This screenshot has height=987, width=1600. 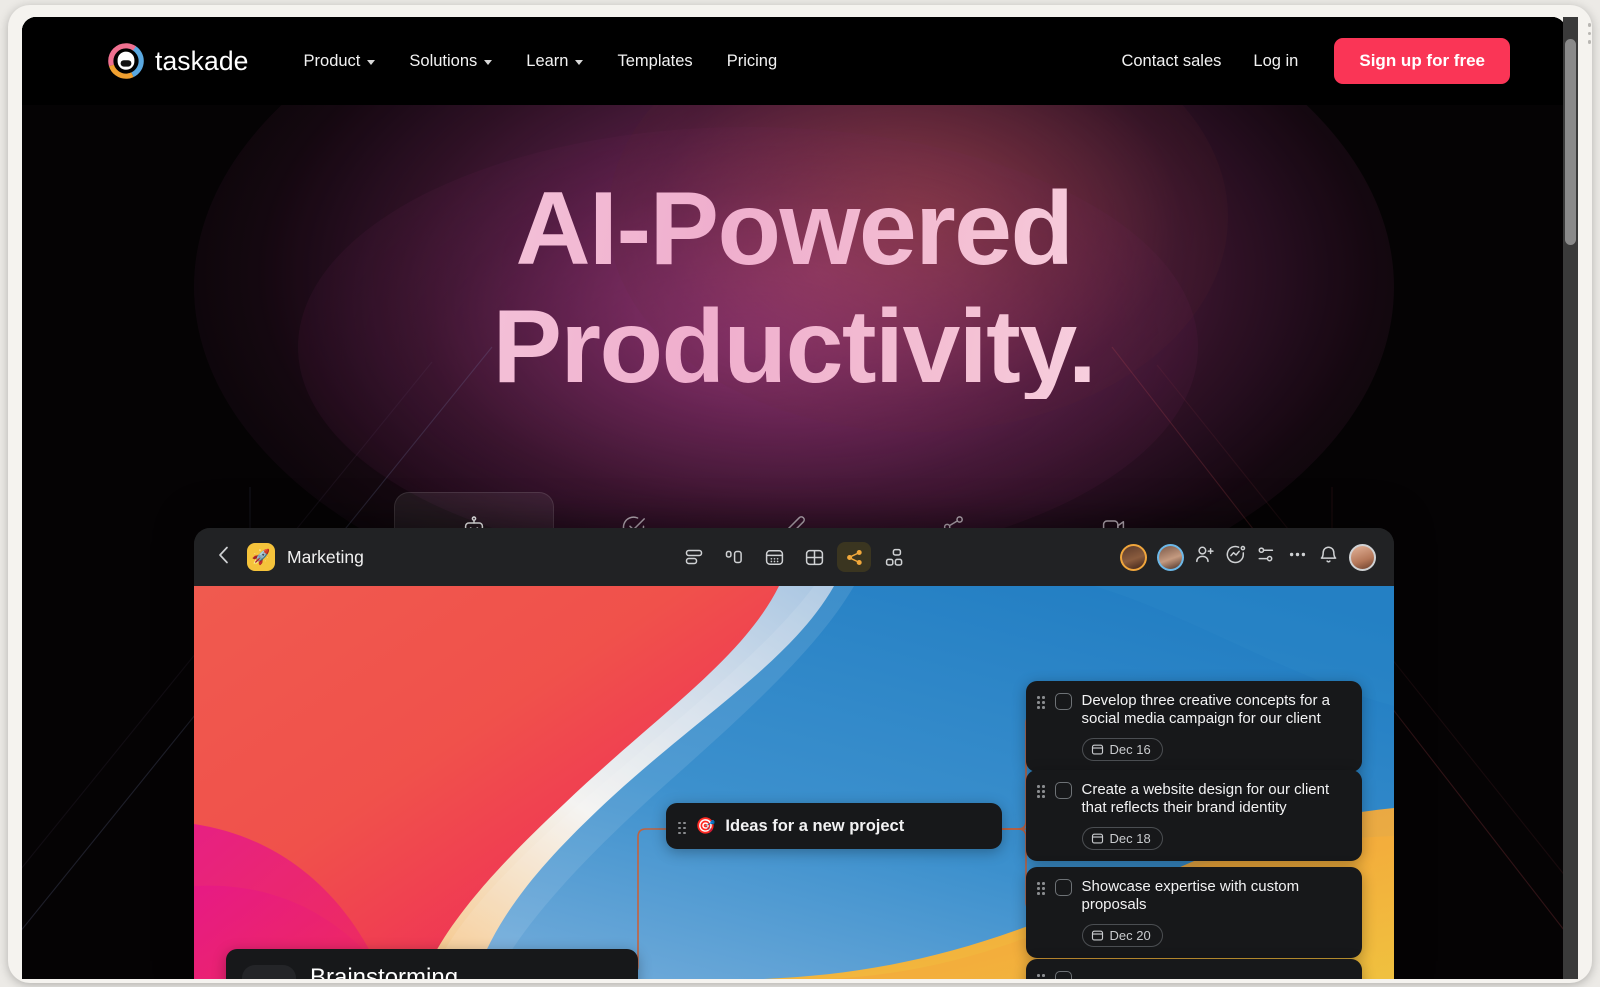 I want to click on app-toolbar: 🚀 Marketing, so click(x=794, y=557).